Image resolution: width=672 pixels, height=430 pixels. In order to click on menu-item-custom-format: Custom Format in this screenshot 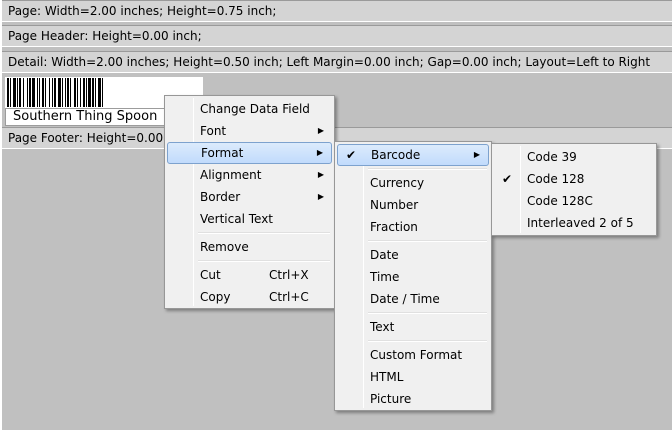, I will do `click(413, 355)`.